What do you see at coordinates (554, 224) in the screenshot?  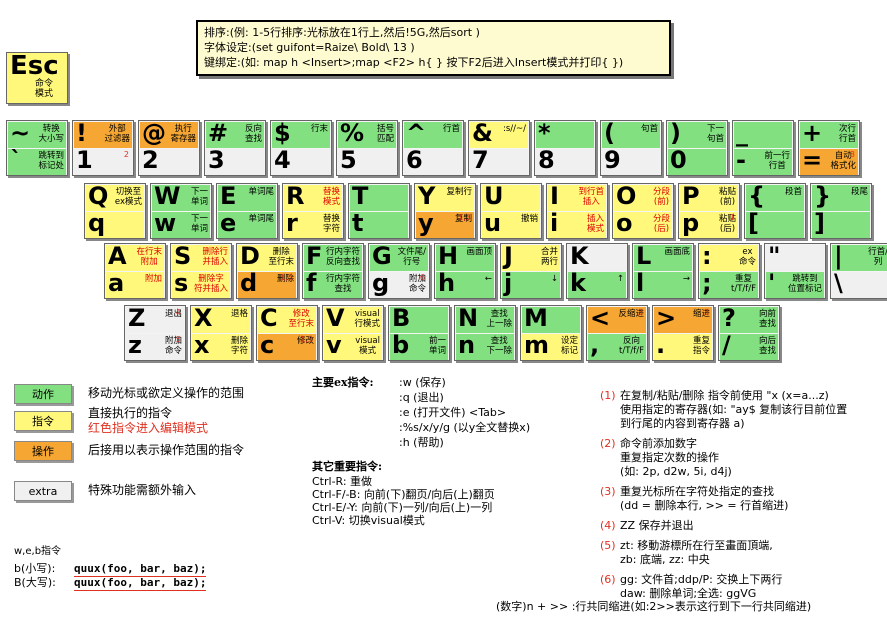 I see `key-char: i` at bounding box center [554, 224].